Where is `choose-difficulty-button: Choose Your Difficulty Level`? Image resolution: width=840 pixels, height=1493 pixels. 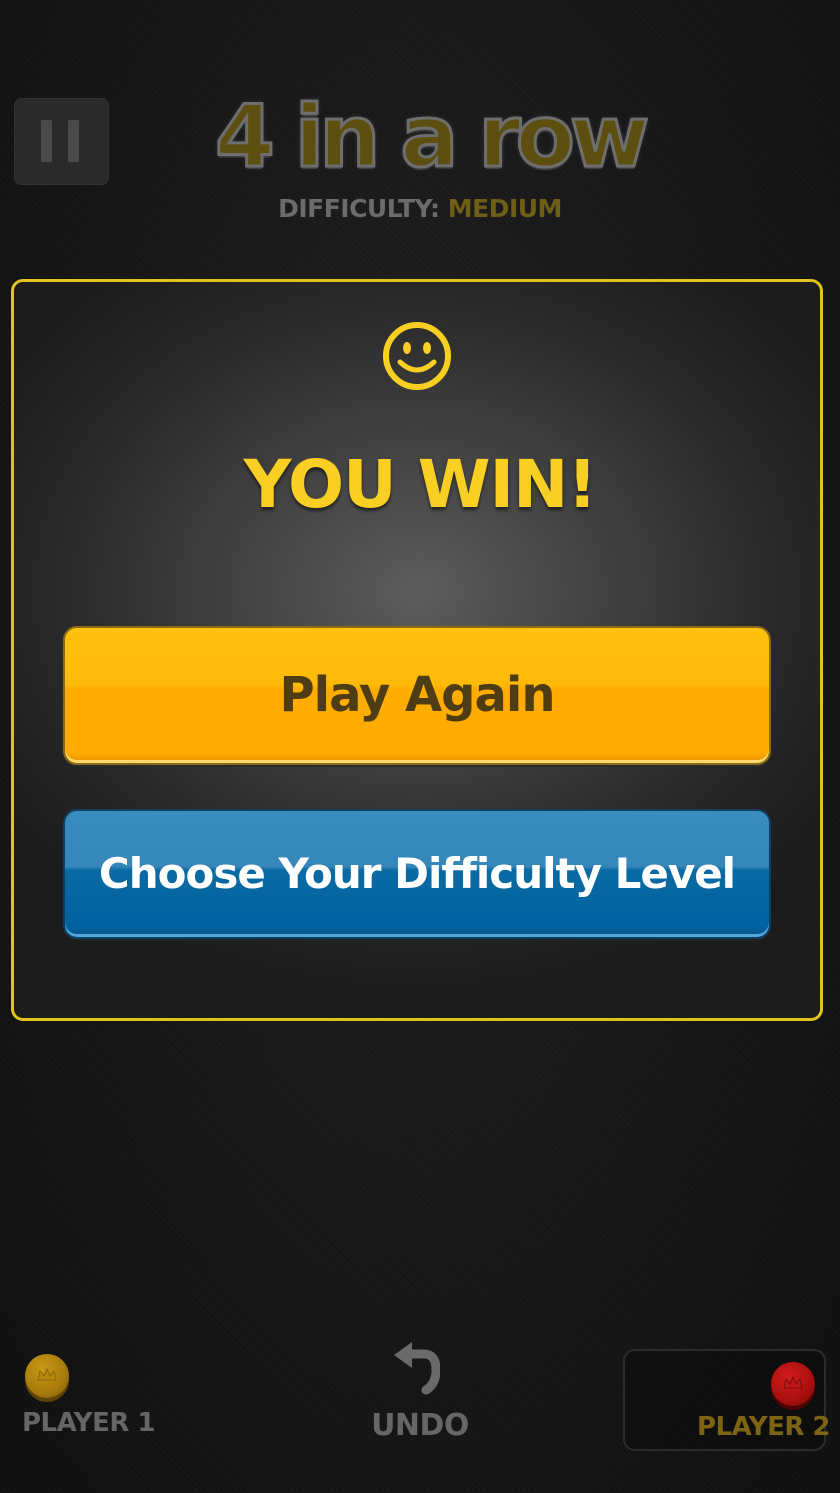
choose-difficulty-button: Choose Your Difficulty Level is located at coordinates (417, 874).